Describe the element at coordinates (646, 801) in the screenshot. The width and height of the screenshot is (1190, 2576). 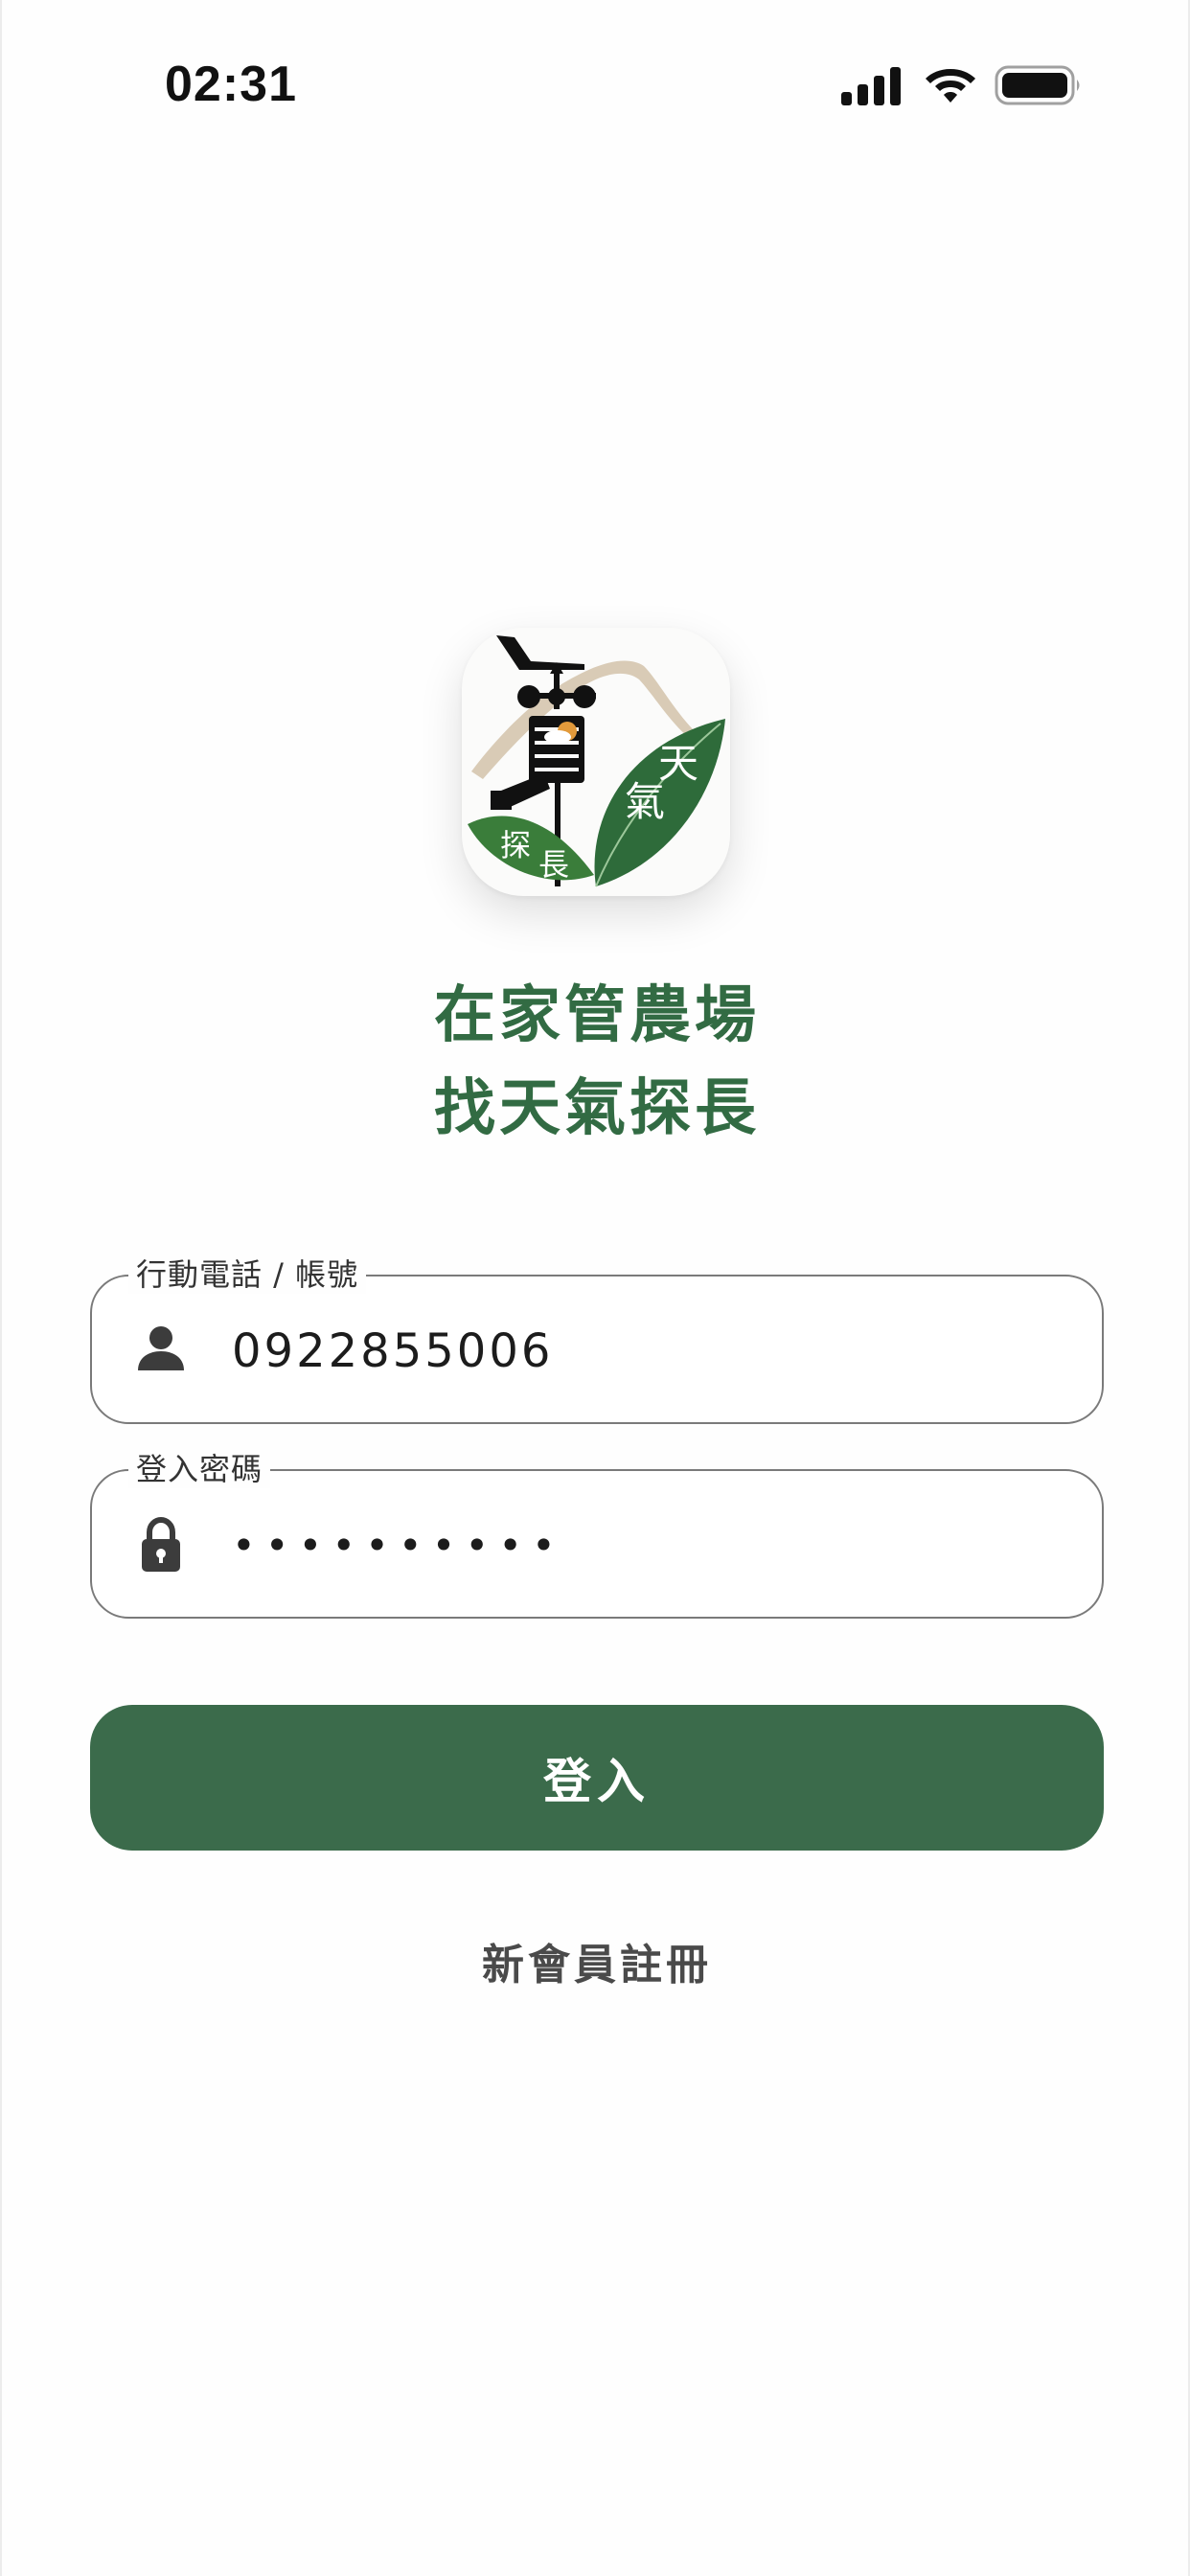
I see `logo-text-qi: 氣` at that location.